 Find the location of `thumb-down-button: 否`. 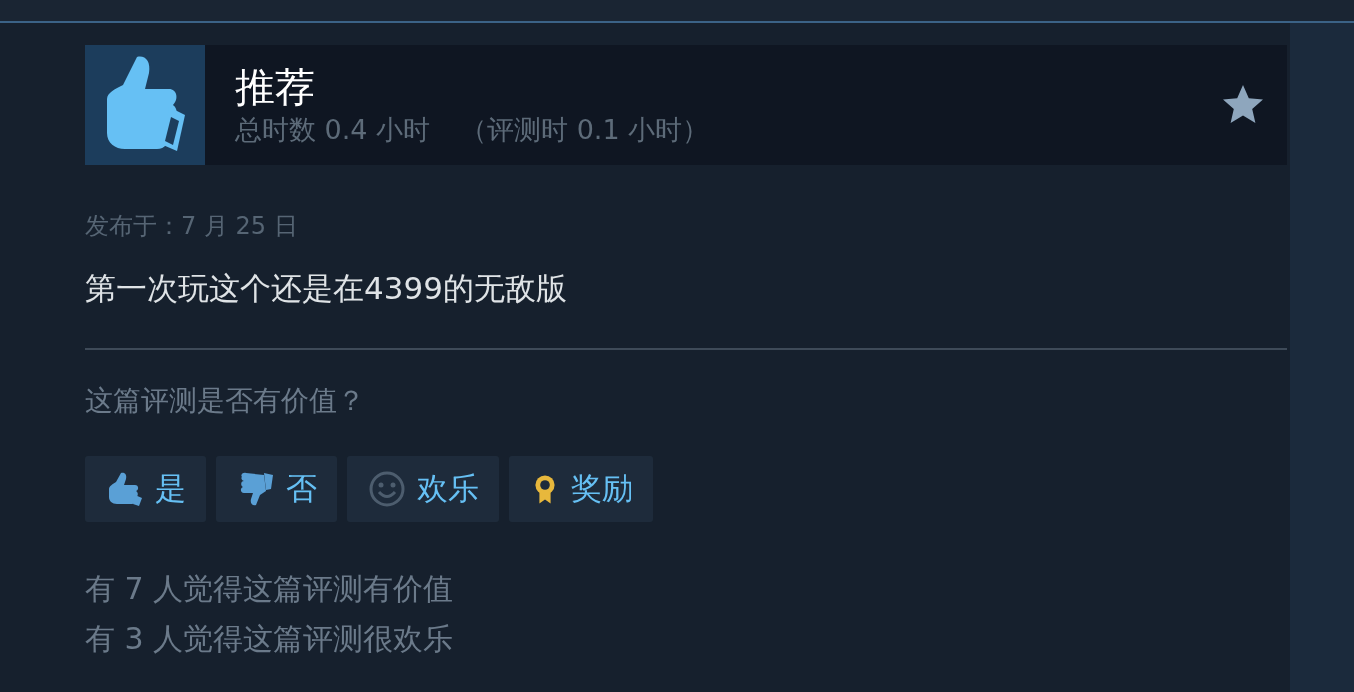

thumb-down-button: 否 is located at coordinates (276, 489).